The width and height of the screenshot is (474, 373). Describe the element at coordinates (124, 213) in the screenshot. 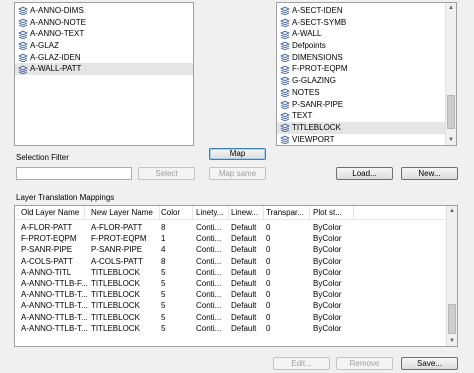

I see `column-header-new-layer: New Layer Name` at that location.